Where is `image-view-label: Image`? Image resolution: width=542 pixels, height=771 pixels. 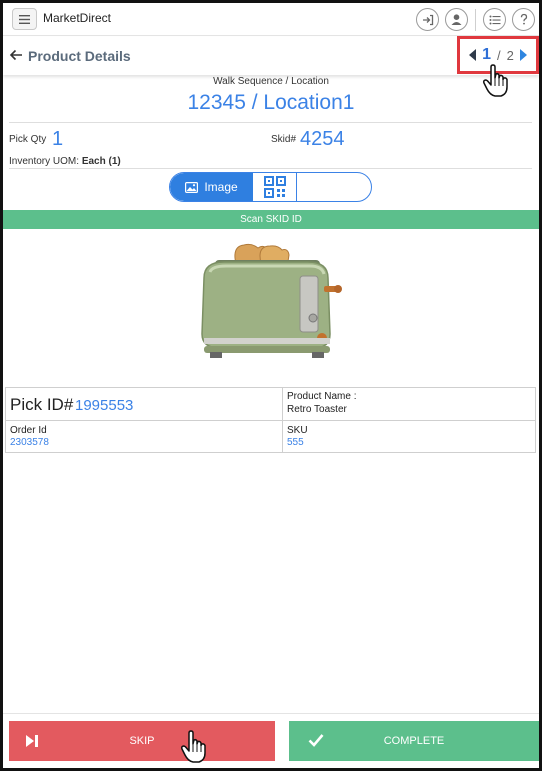
image-view-label: Image is located at coordinates (221, 187).